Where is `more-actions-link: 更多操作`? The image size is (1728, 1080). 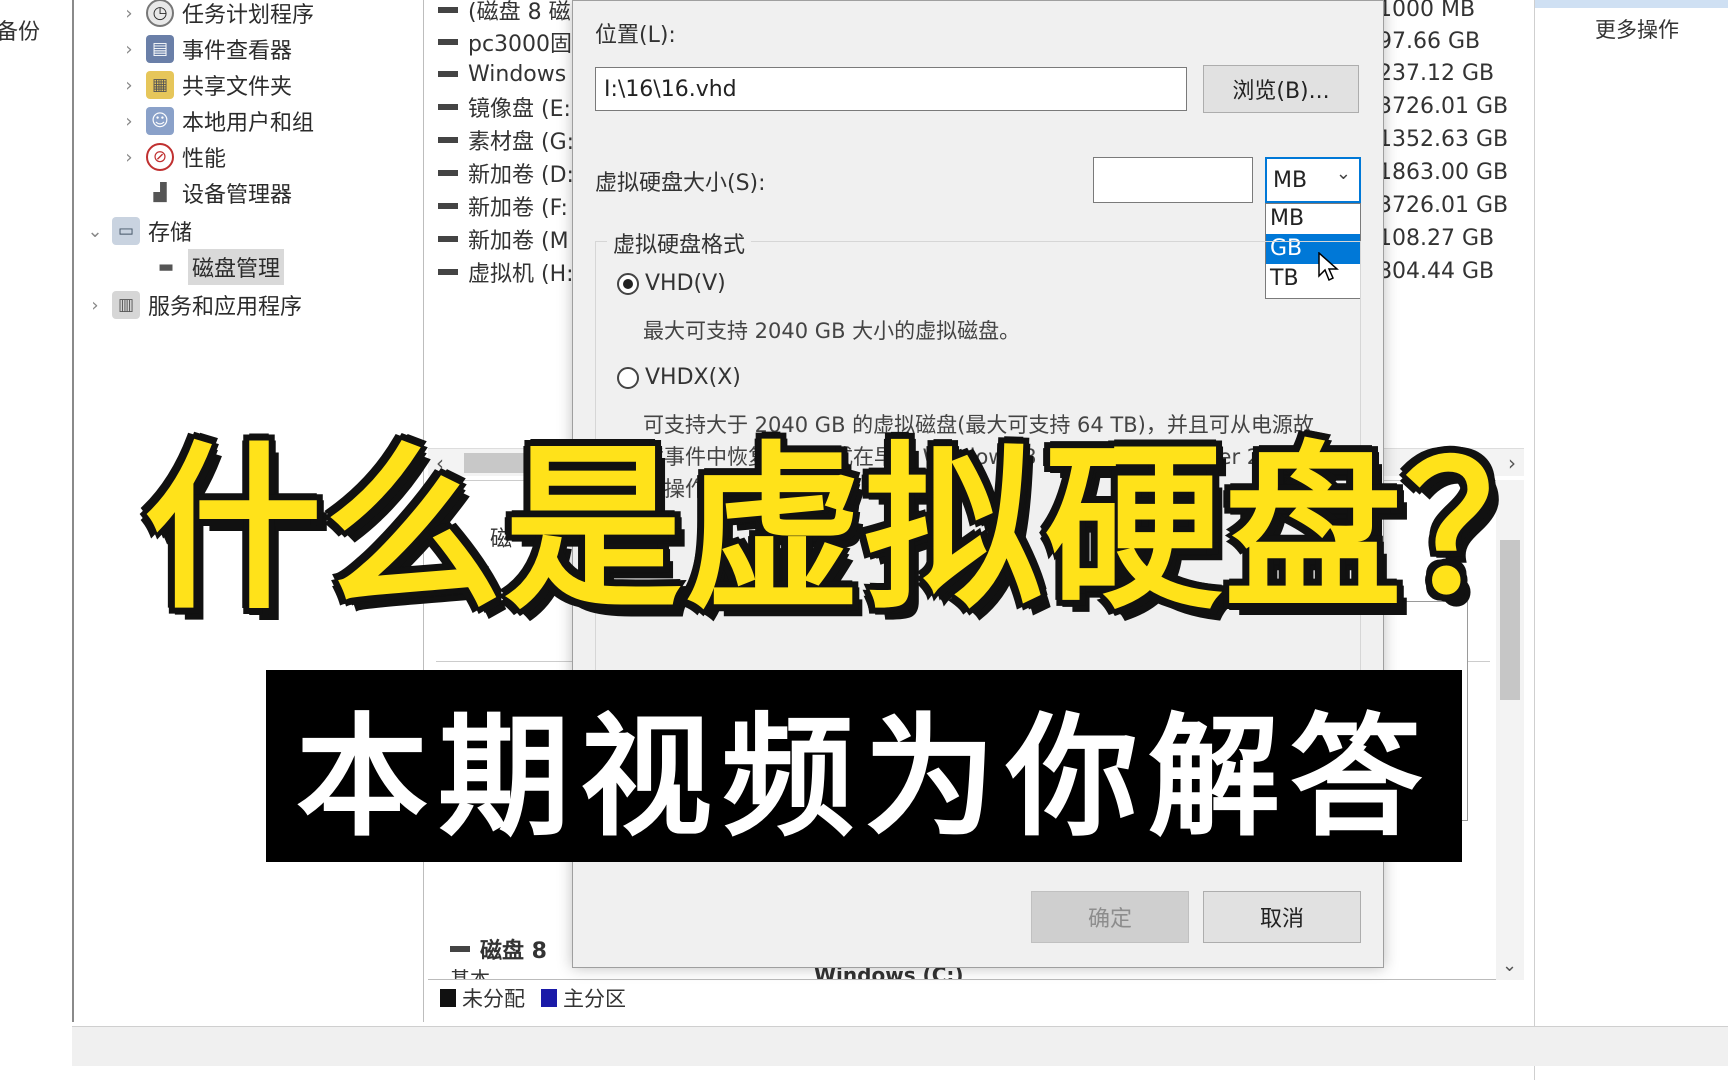 more-actions-link: 更多操作 is located at coordinates (1637, 29).